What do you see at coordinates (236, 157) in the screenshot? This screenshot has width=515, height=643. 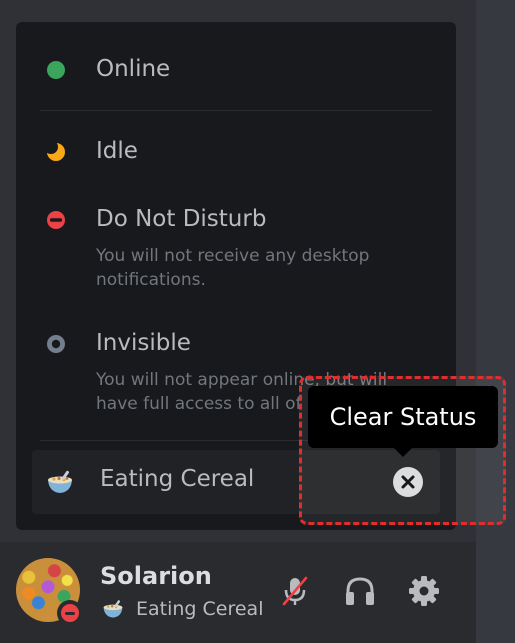 I see `status-option-idle: Idle` at bounding box center [236, 157].